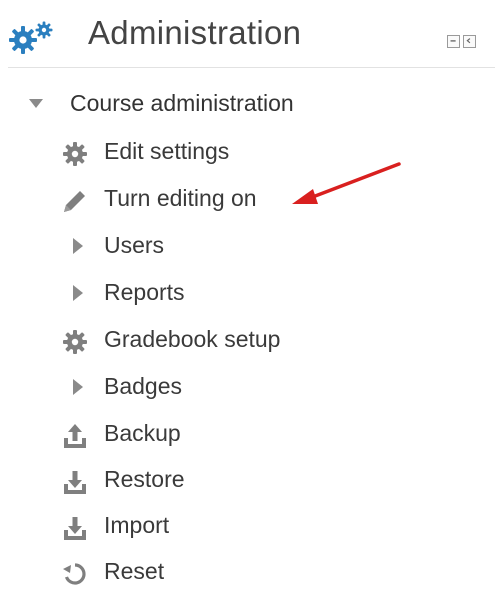 The width and height of the screenshot is (495, 602). Describe the element at coordinates (260, 526) in the screenshot. I see `admin-item-import: Import` at that location.